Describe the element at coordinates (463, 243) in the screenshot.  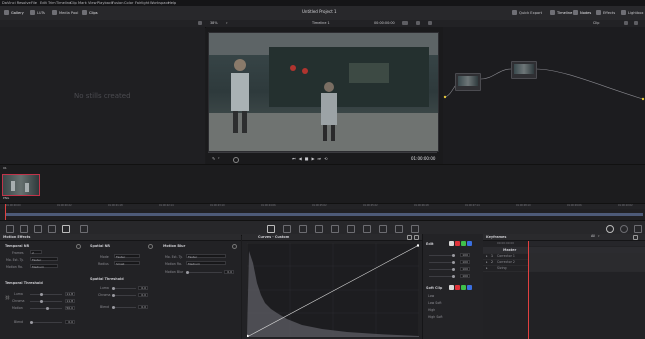
I see `channel-green-swatch` at that location.